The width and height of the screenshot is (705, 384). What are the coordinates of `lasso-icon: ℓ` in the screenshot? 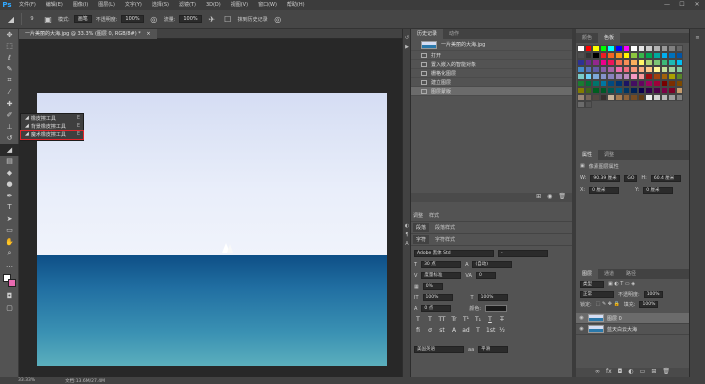 It's located at (9, 58).